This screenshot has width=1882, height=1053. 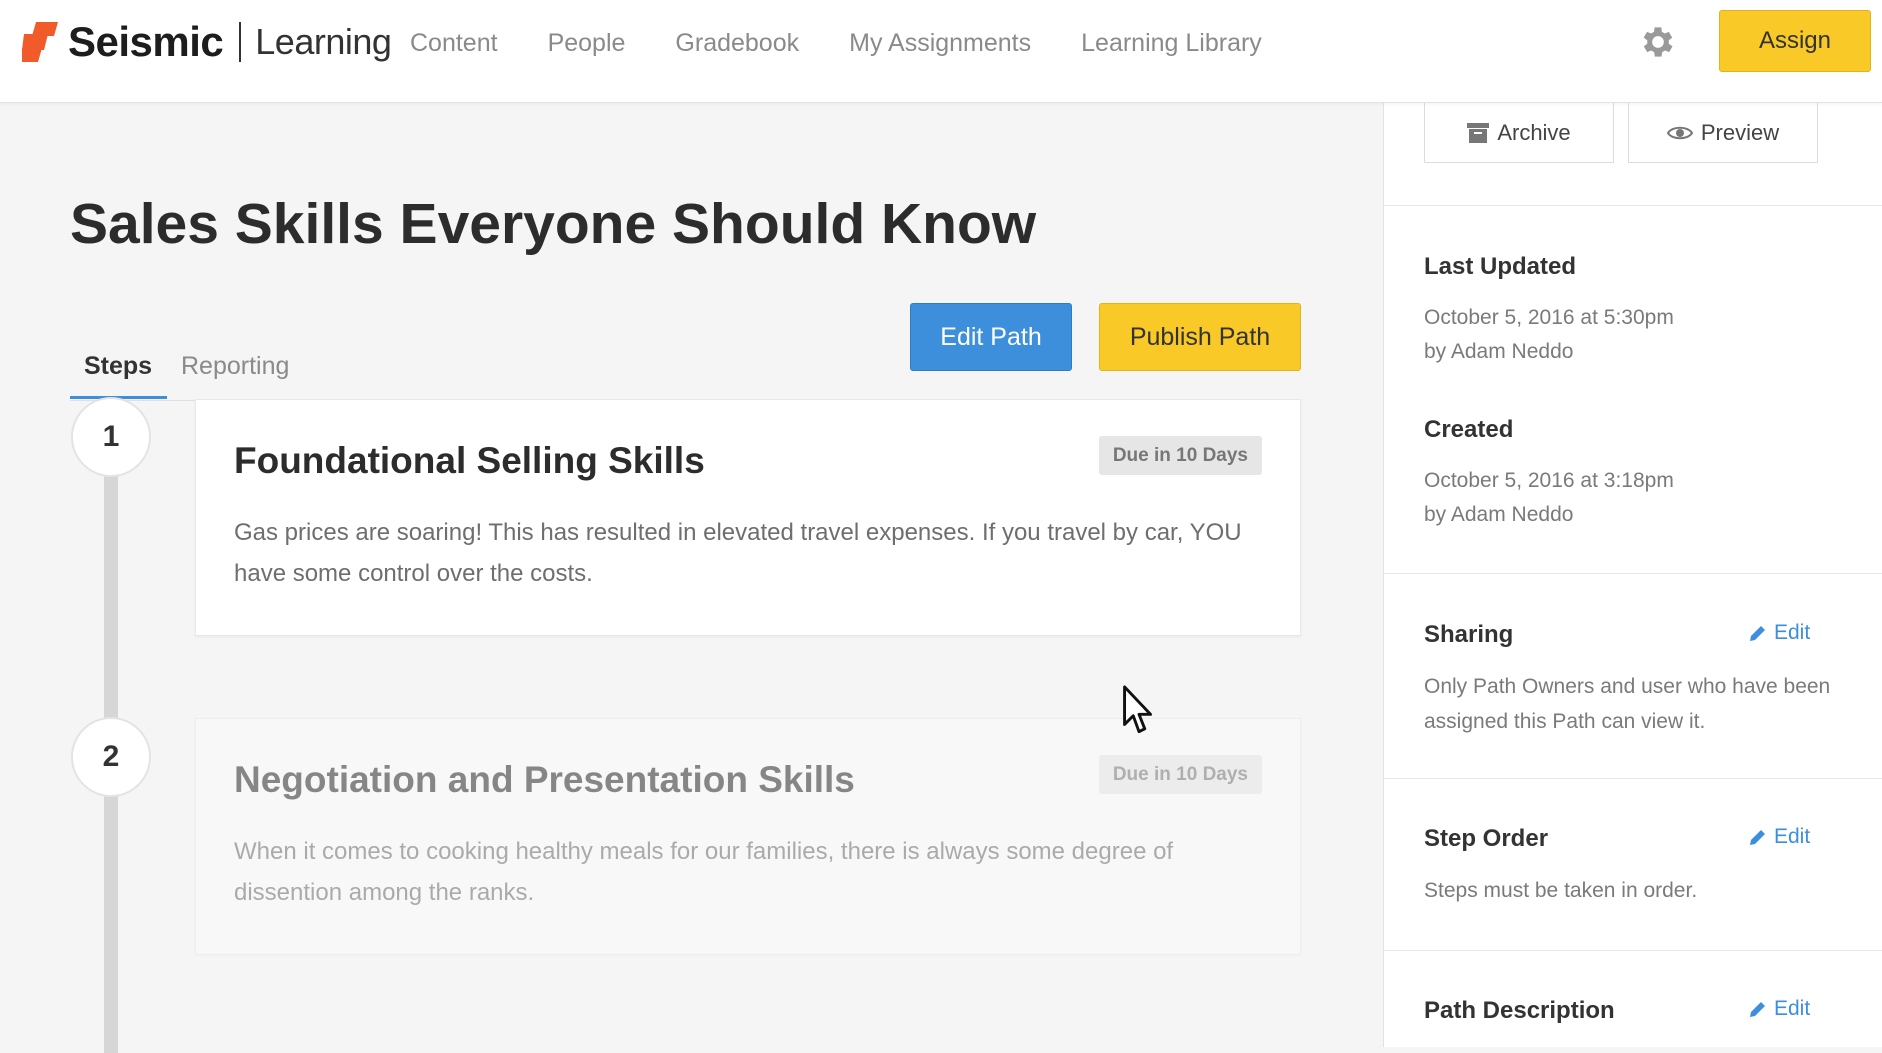 I want to click on nav-people: People, so click(x=587, y=43).